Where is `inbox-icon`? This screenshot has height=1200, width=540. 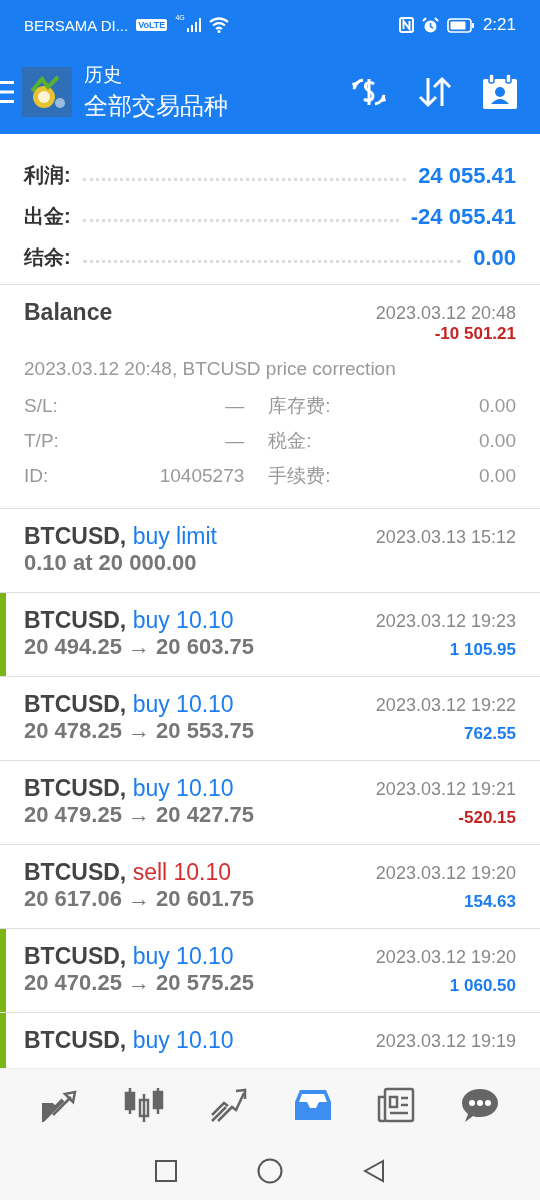
inbox-icon is located at coordinates (312, 1105).